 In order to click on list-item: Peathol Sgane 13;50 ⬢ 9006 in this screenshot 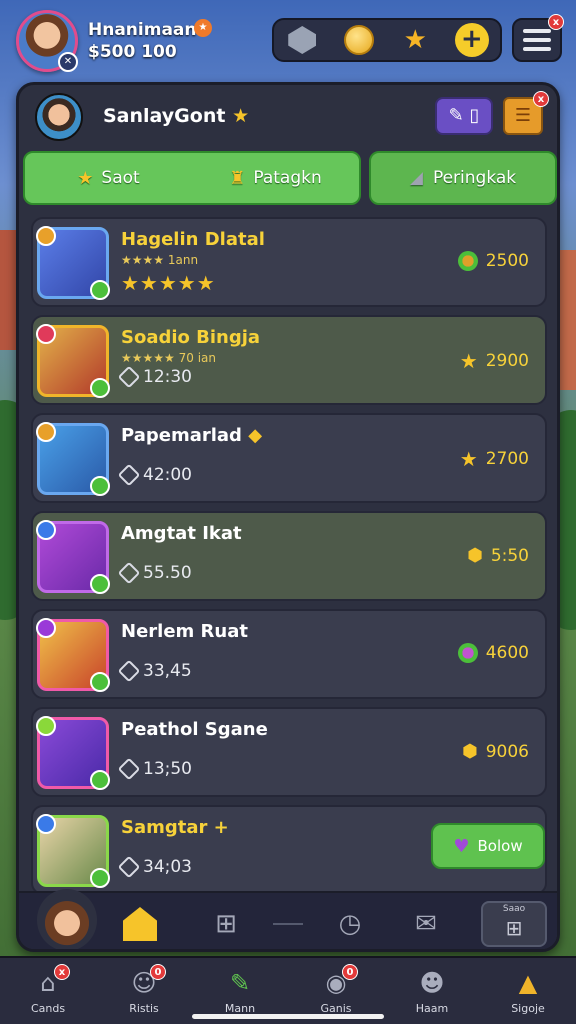, I will do `click(289, 752)`.